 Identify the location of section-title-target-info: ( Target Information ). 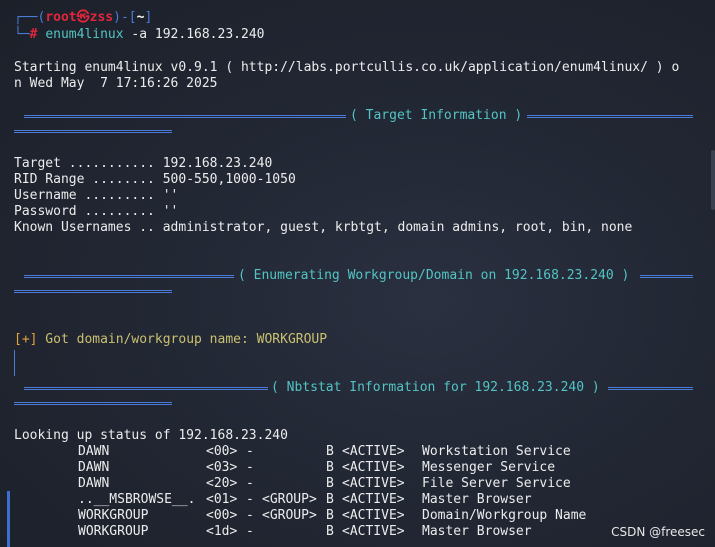
(436, 115).